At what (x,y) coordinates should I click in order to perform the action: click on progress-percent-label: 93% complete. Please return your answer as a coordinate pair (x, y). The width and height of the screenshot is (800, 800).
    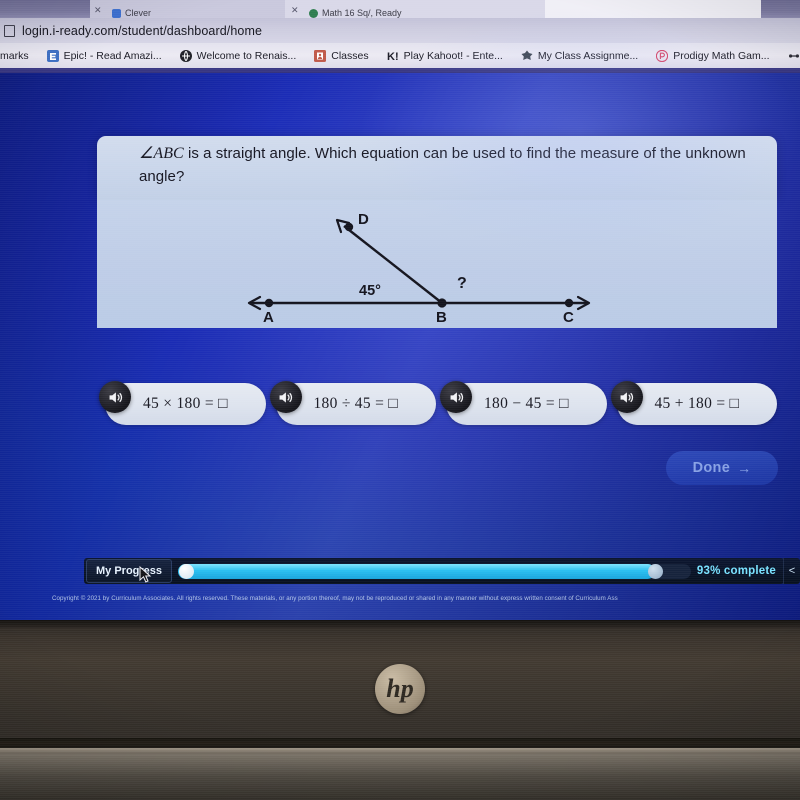
    Looking at the image, I should click on (736, 571).